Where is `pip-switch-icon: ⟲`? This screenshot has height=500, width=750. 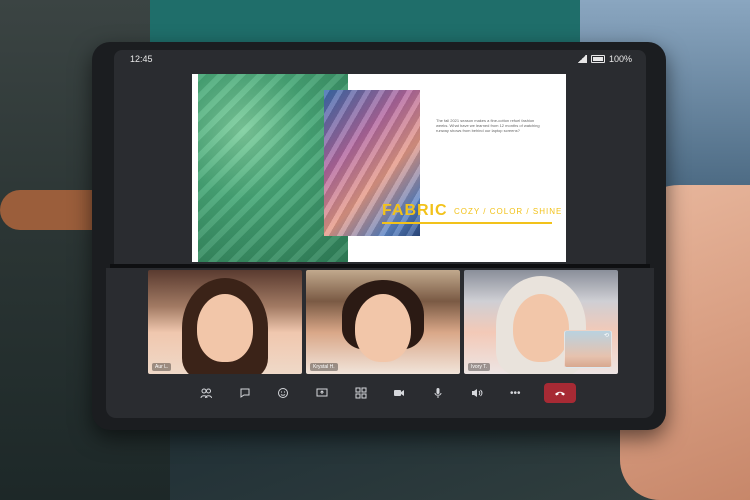 pip-switch-icon: ⟲ is located at coordinates (606, 335).